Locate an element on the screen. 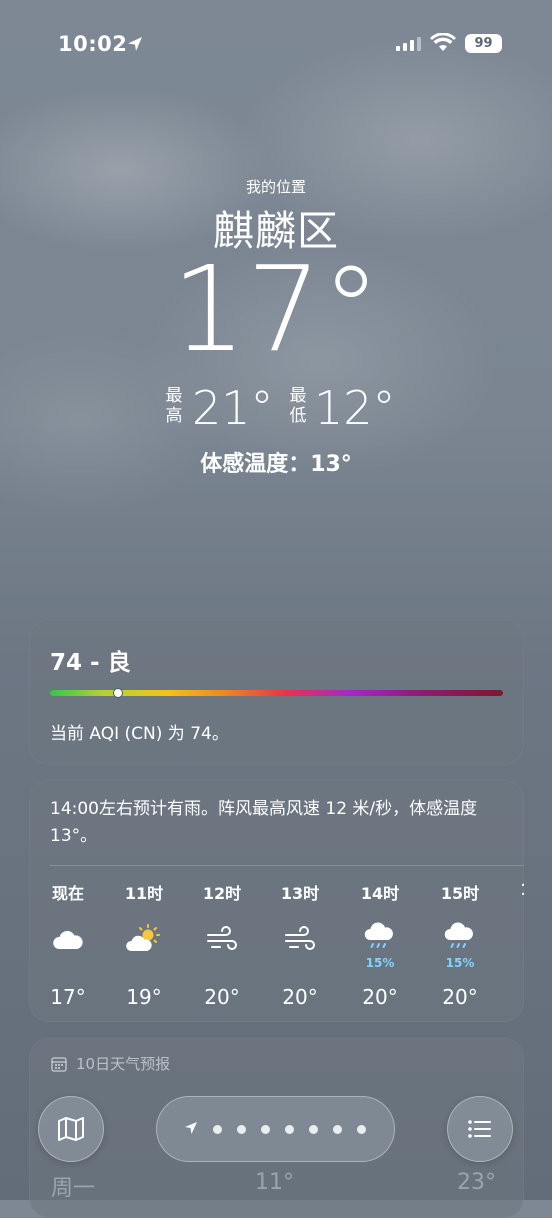  list-icon is located at coordinates (479, 1129).